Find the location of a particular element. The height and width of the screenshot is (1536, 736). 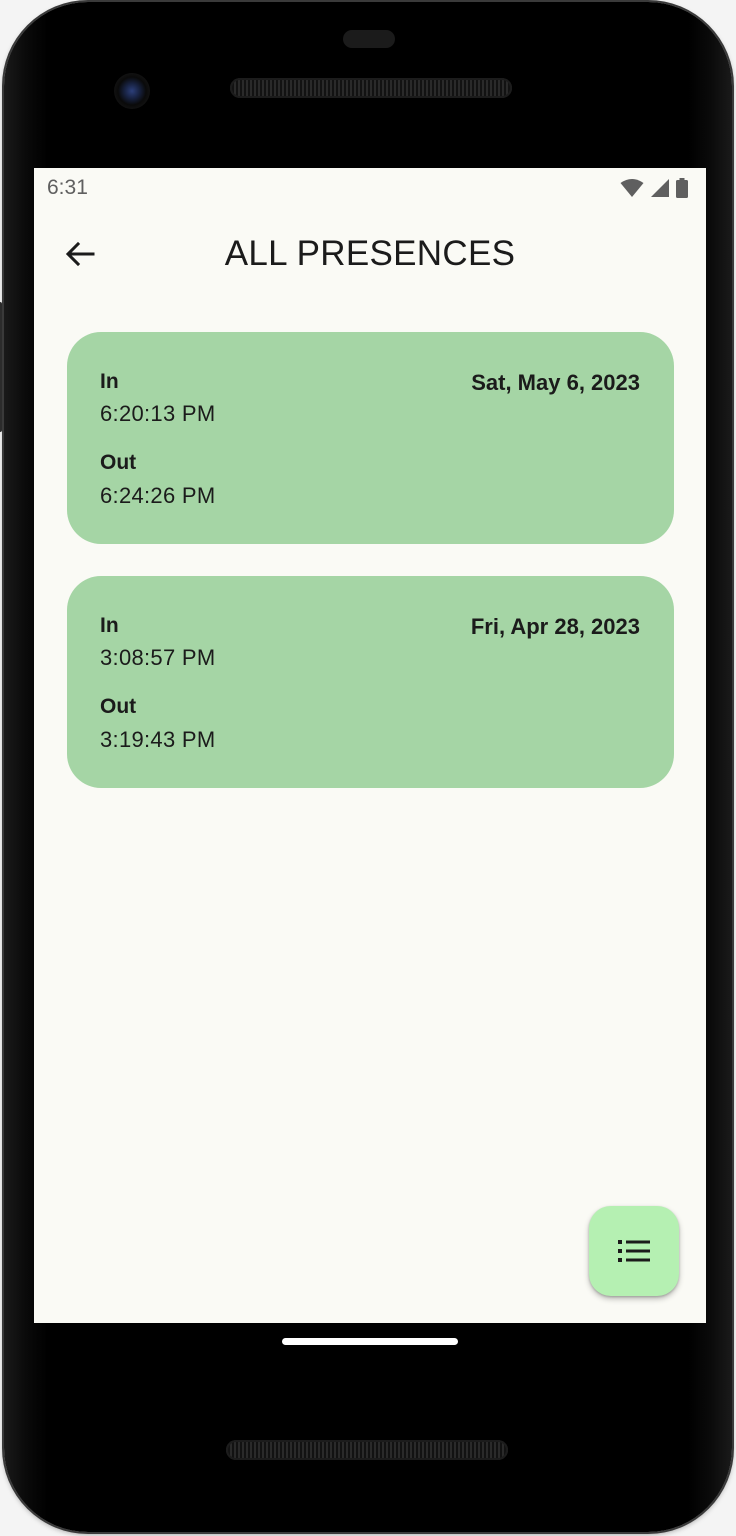

battery-icon is located at coordinates (682, 188).